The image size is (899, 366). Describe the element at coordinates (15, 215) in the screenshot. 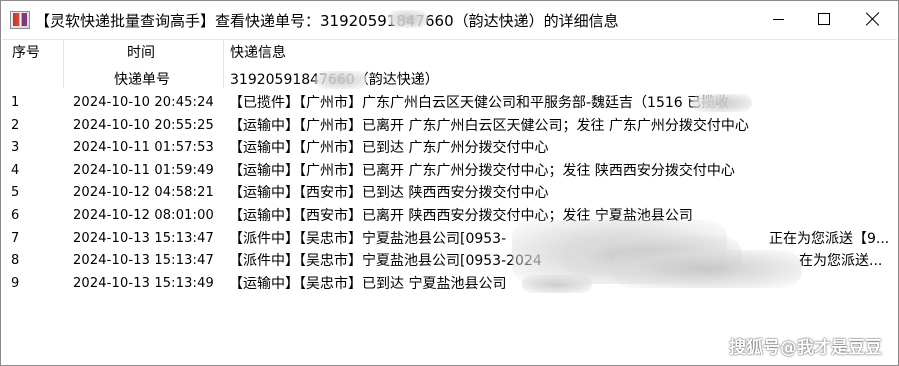

I see `row-seq: 6` at that location.